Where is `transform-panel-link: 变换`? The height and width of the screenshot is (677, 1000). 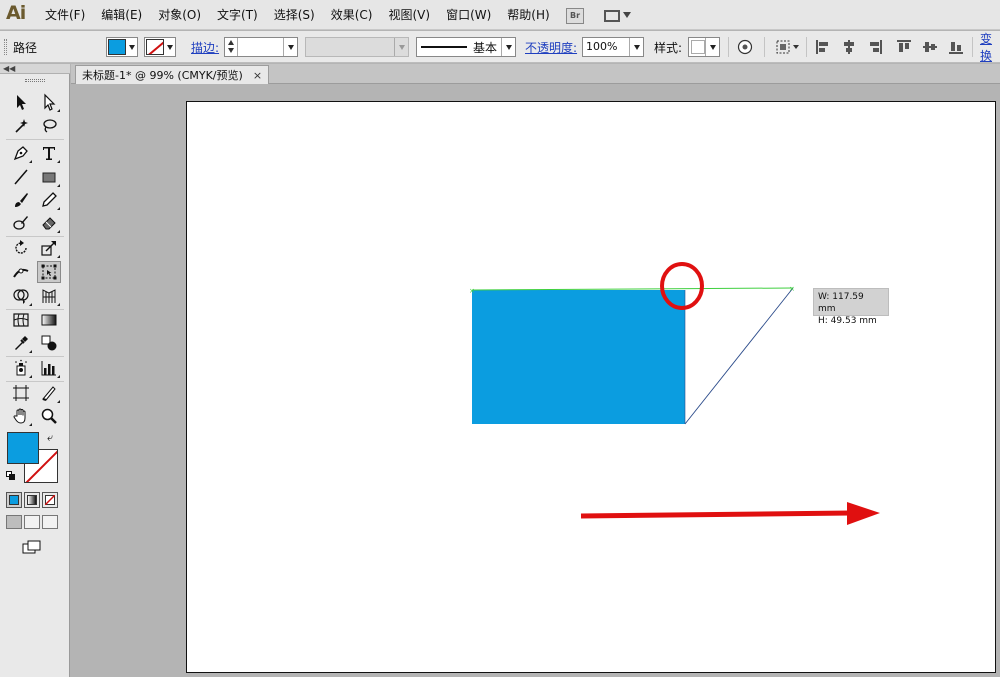 transform-panel-link: 变换 is located at coordinates (990, 47).